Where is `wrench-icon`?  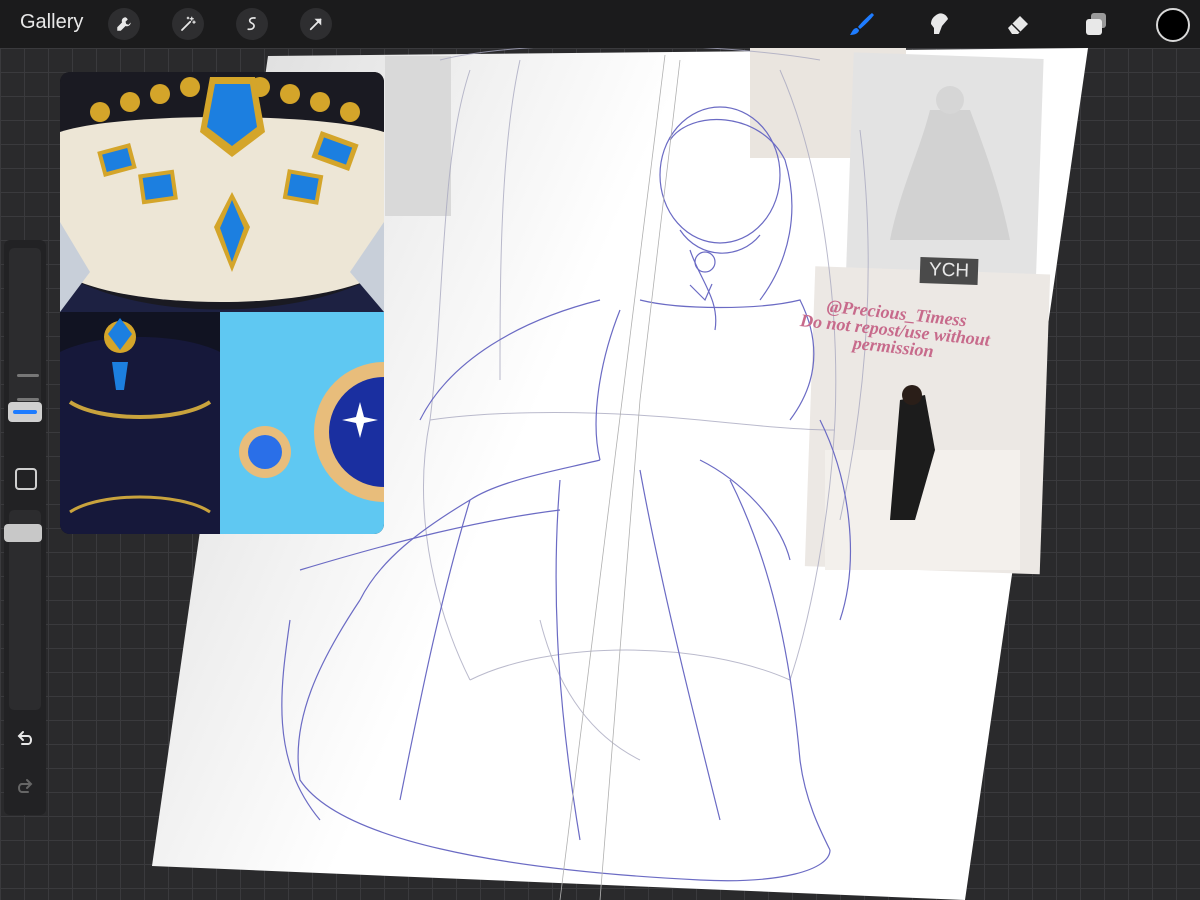
wrench-icon is located at coordinates (124, 24).